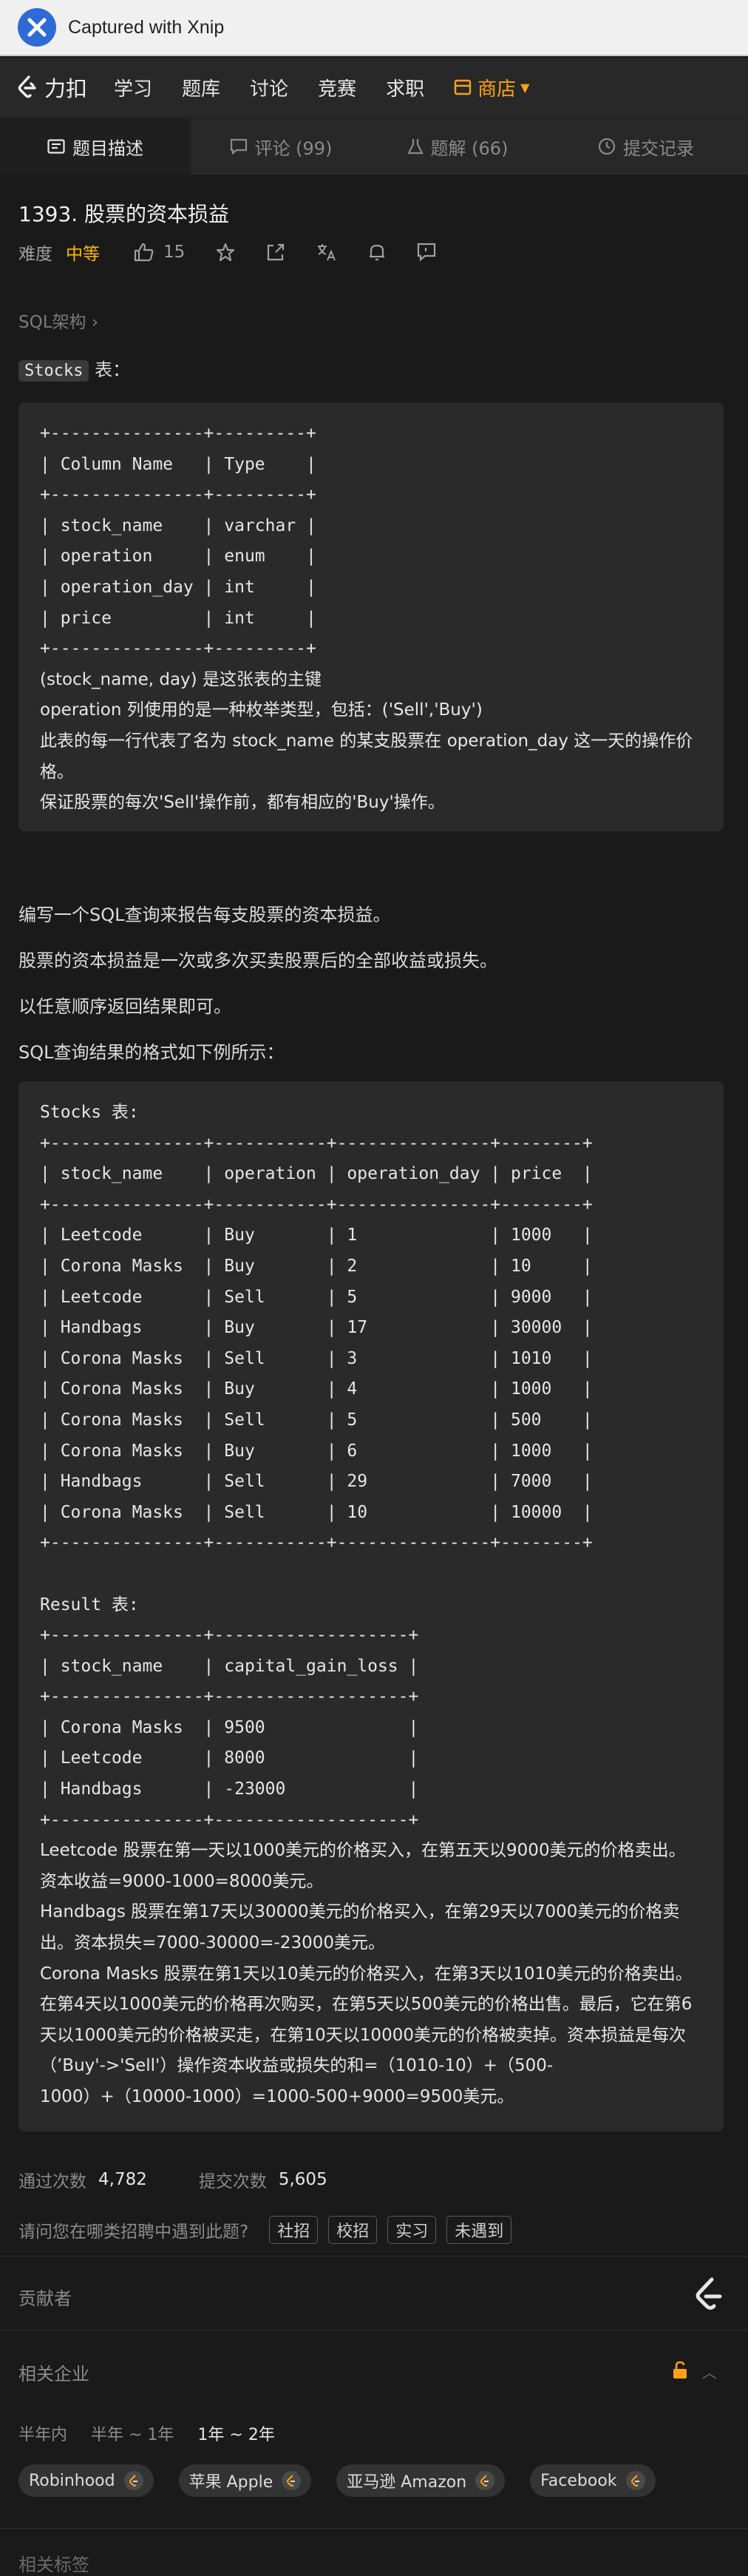 This screenshot has width=748, height=2576. I want to click on translate-button, so click(326, 252).